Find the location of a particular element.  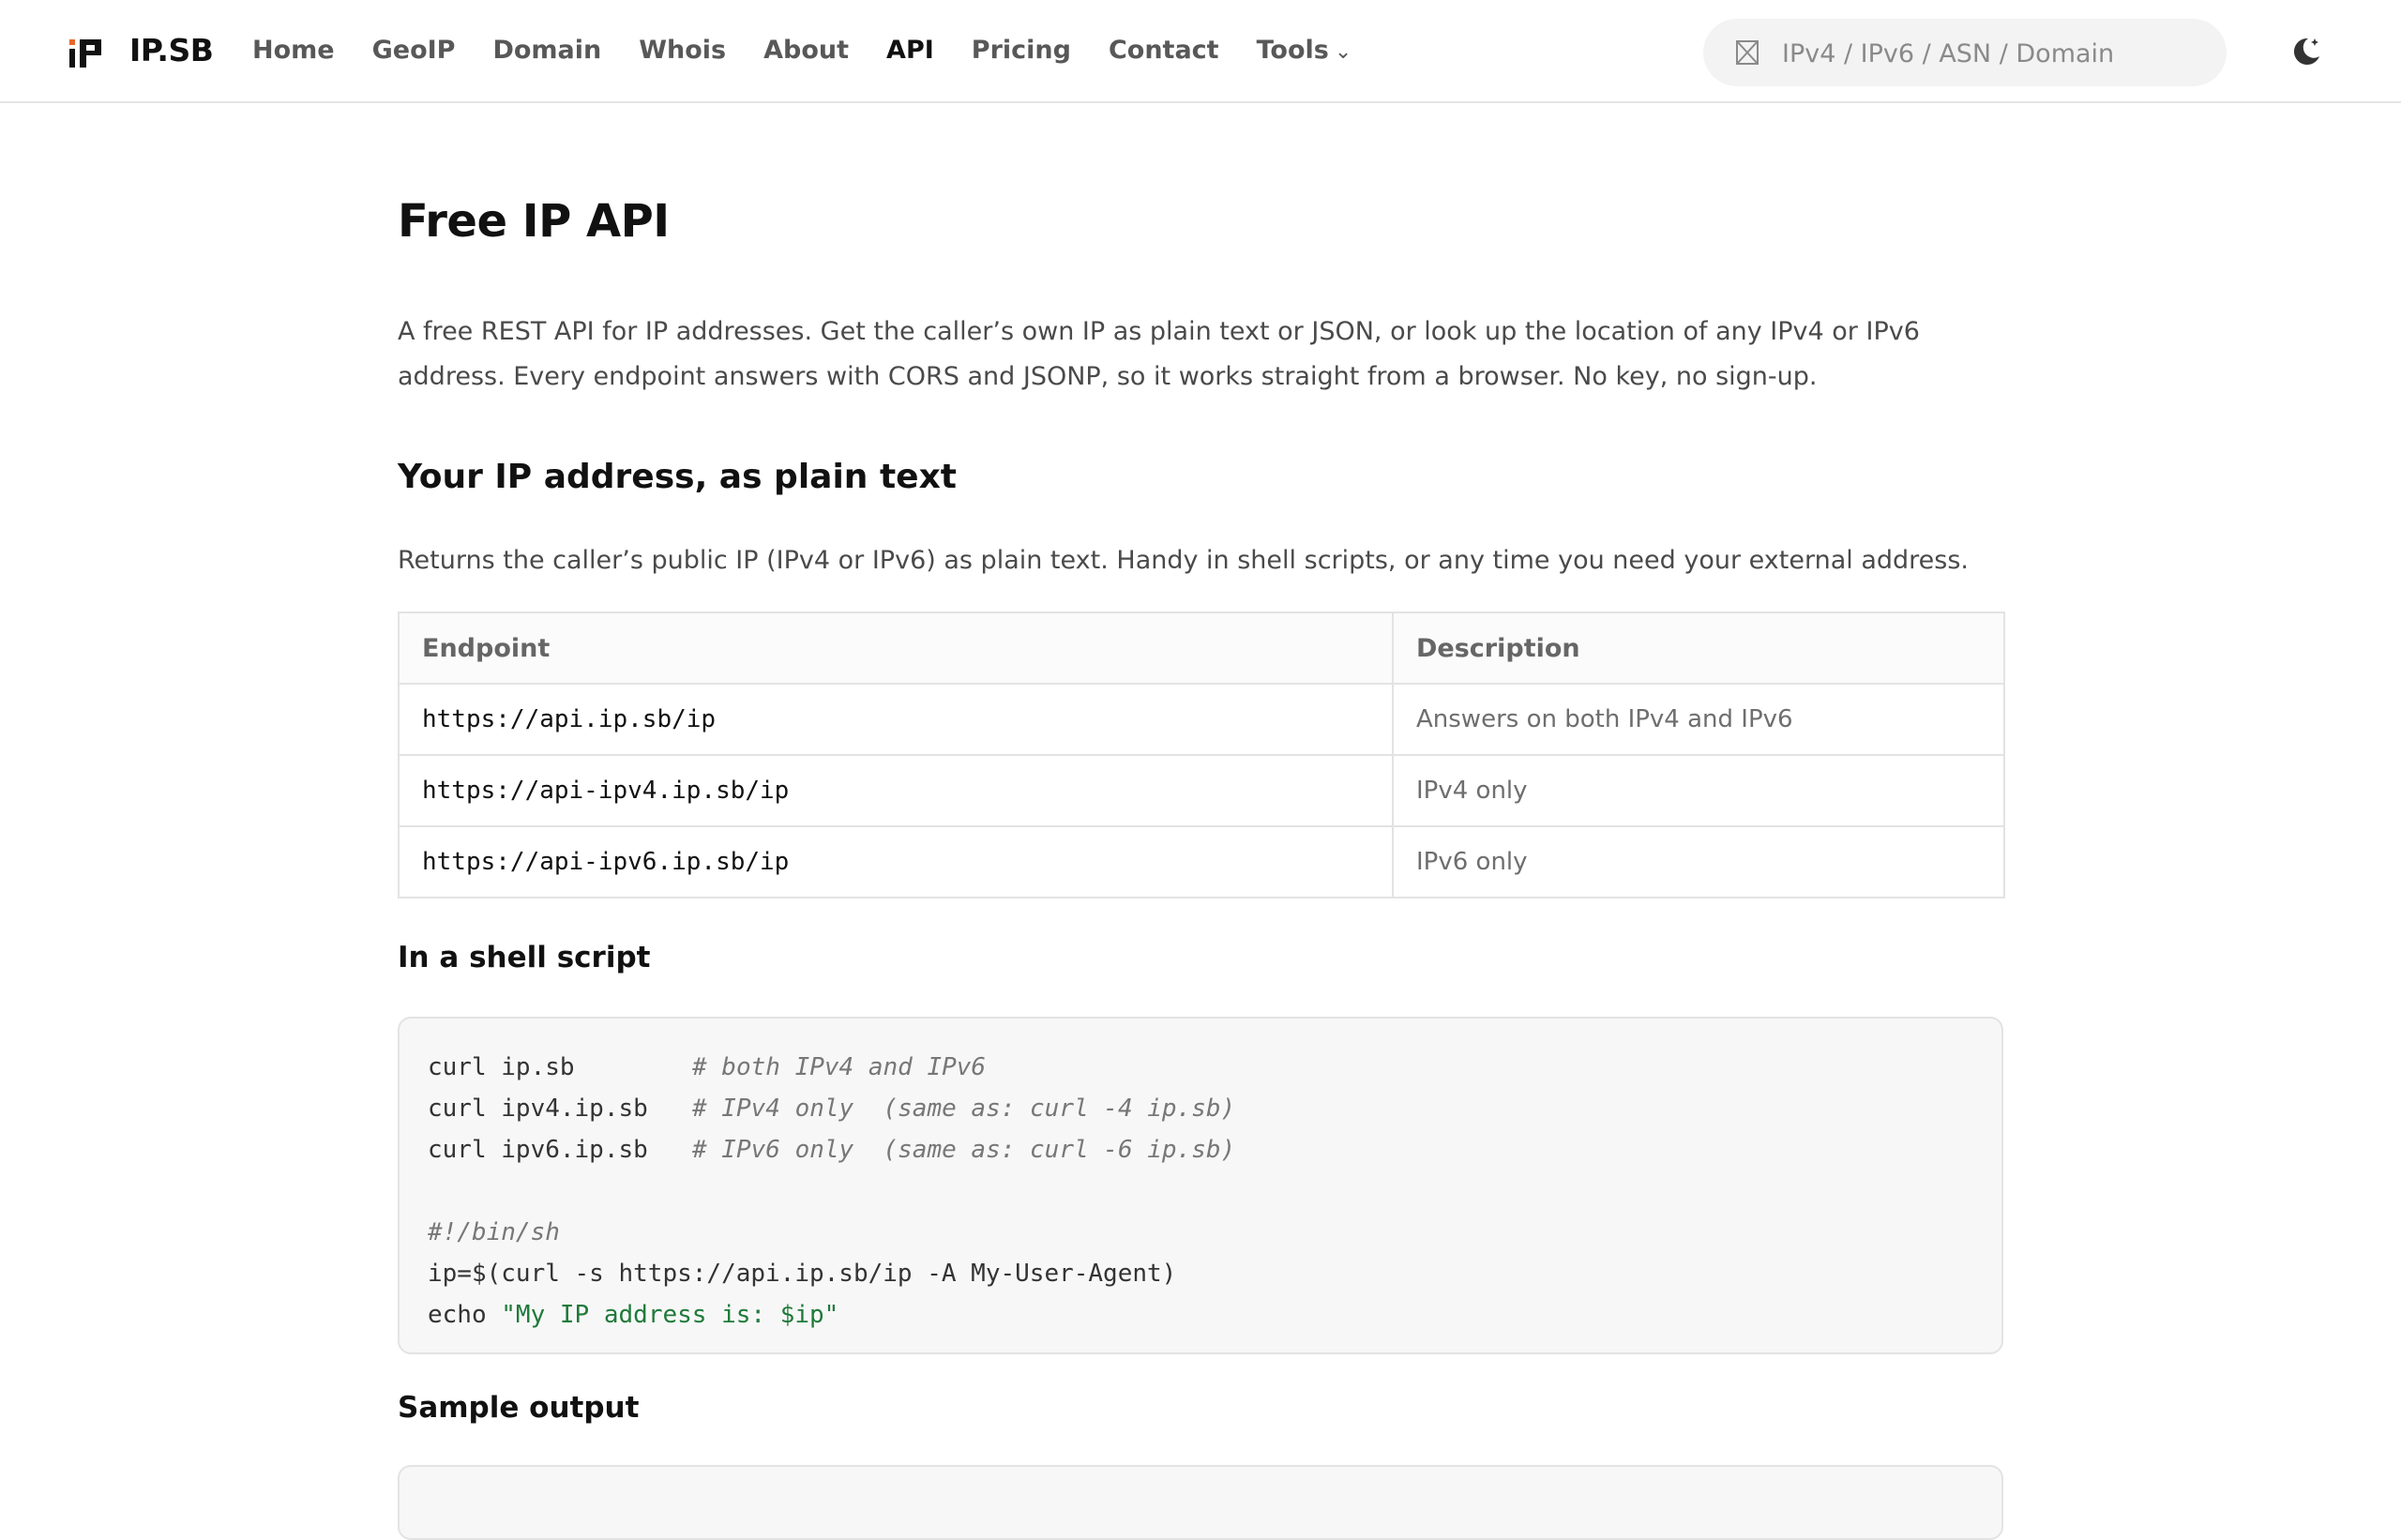

nav-pricing: Pricing is located at coordinates (1021, 50).